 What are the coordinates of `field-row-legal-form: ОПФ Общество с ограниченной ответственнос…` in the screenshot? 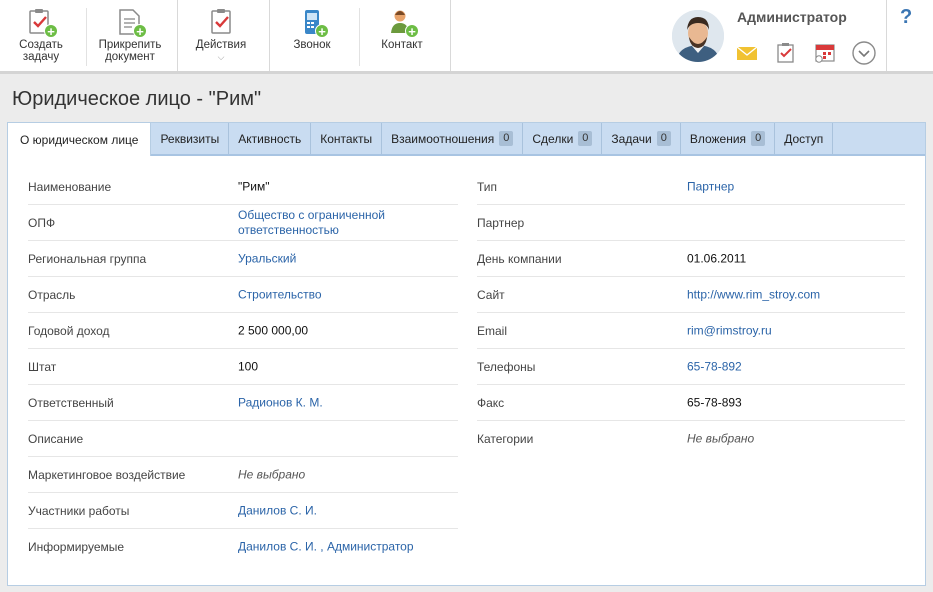 It's located at (243, 223).